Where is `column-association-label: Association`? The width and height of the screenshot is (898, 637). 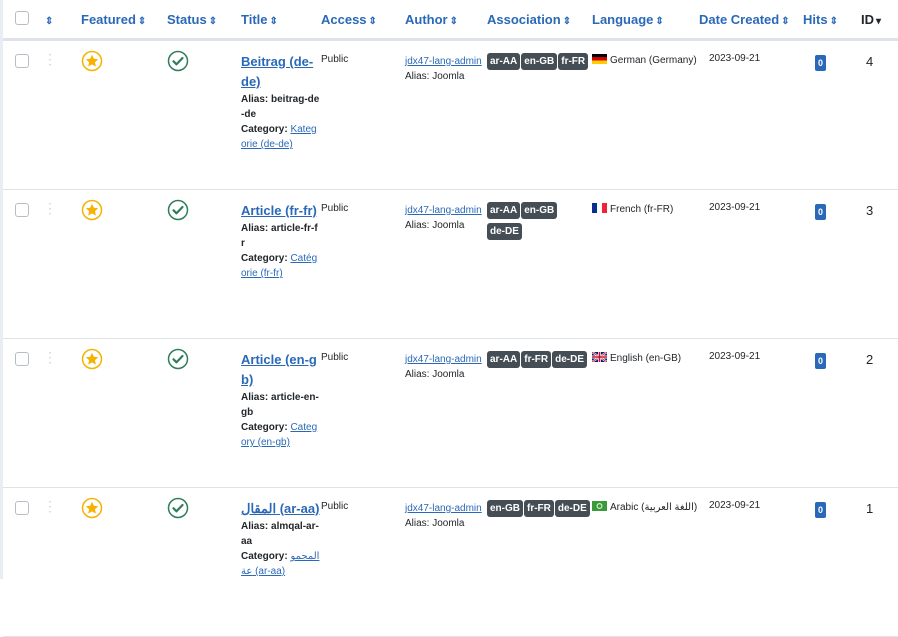
column-association-label: Association is located at coordinates (524, 19).